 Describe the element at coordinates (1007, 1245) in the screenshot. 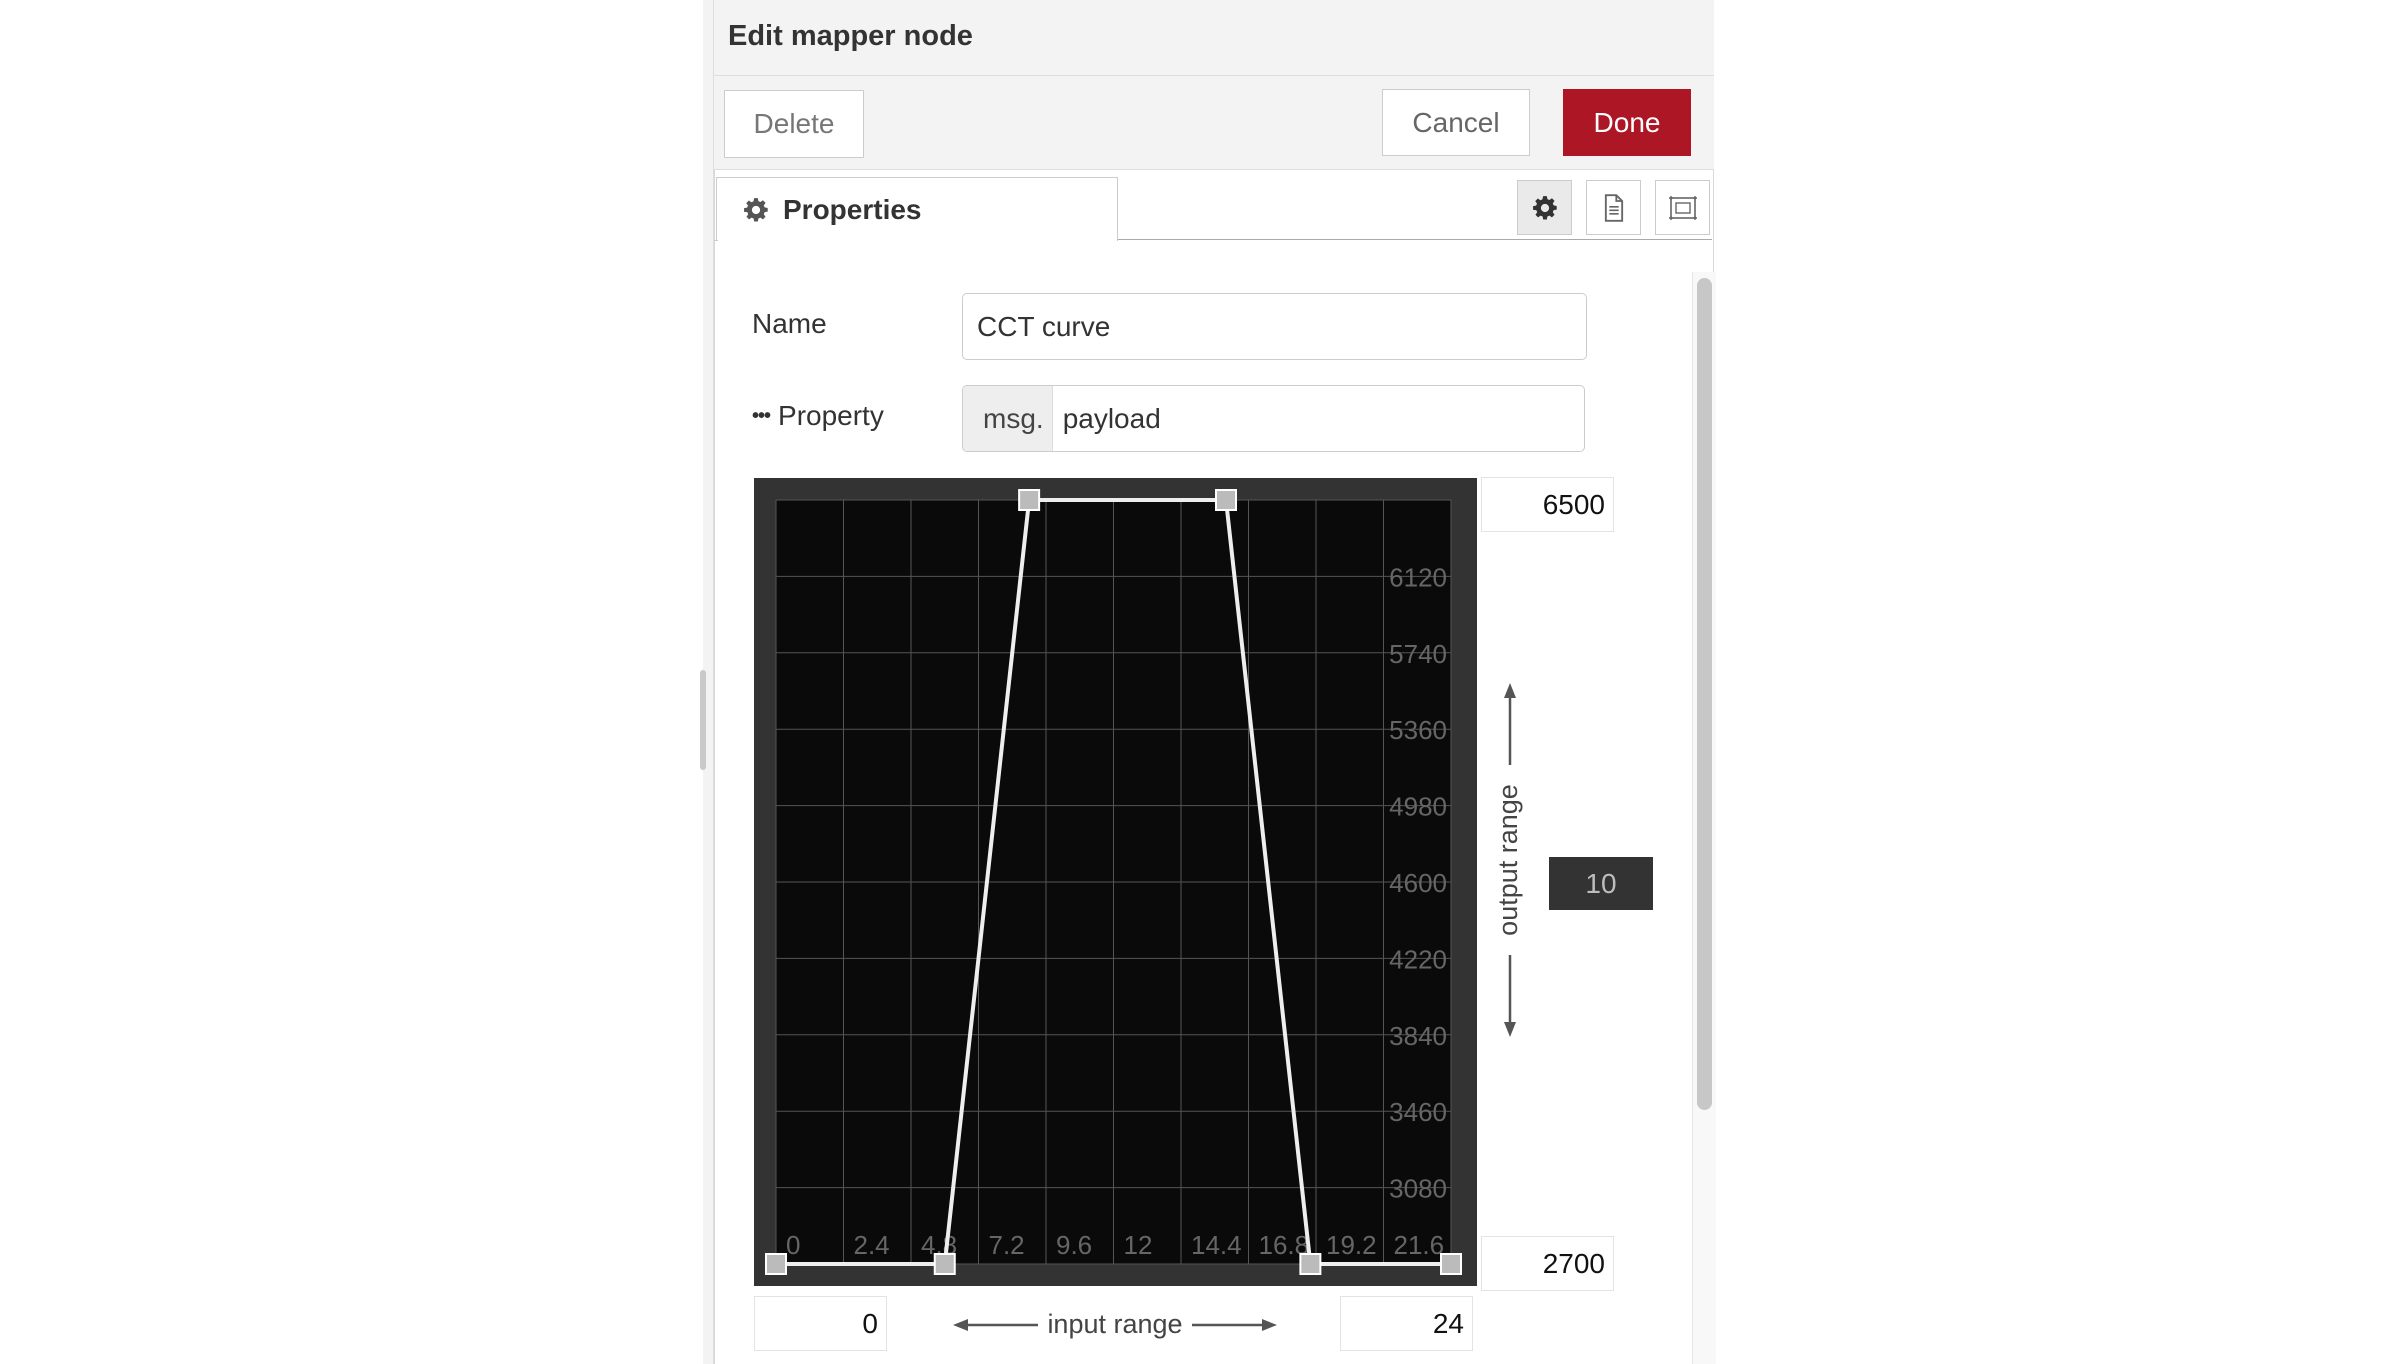

I see `x-tick-label: 7.2` at that location.